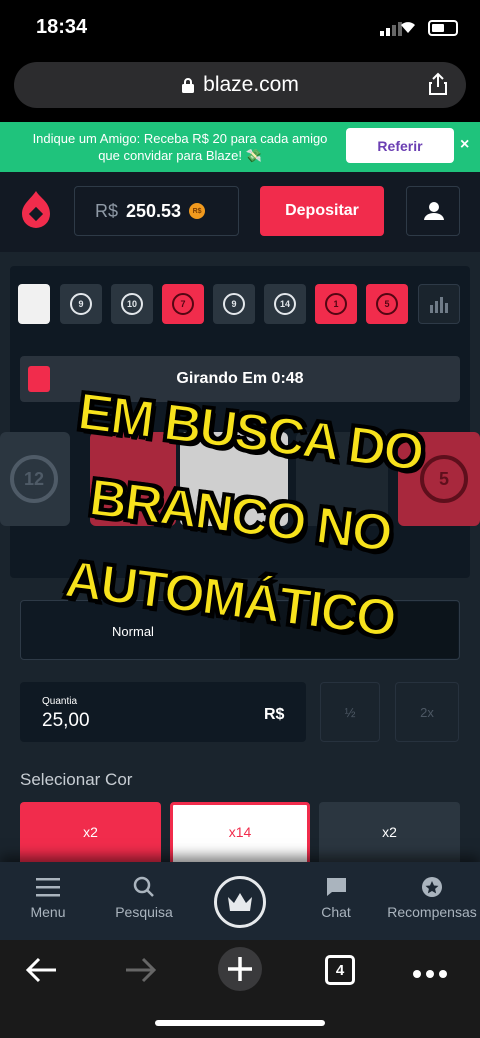 The image size is (480, 1038). What do you see at coordinates (443, 28) in the screenshot?
I see `battery-icon` at bounding box center [443, 28].